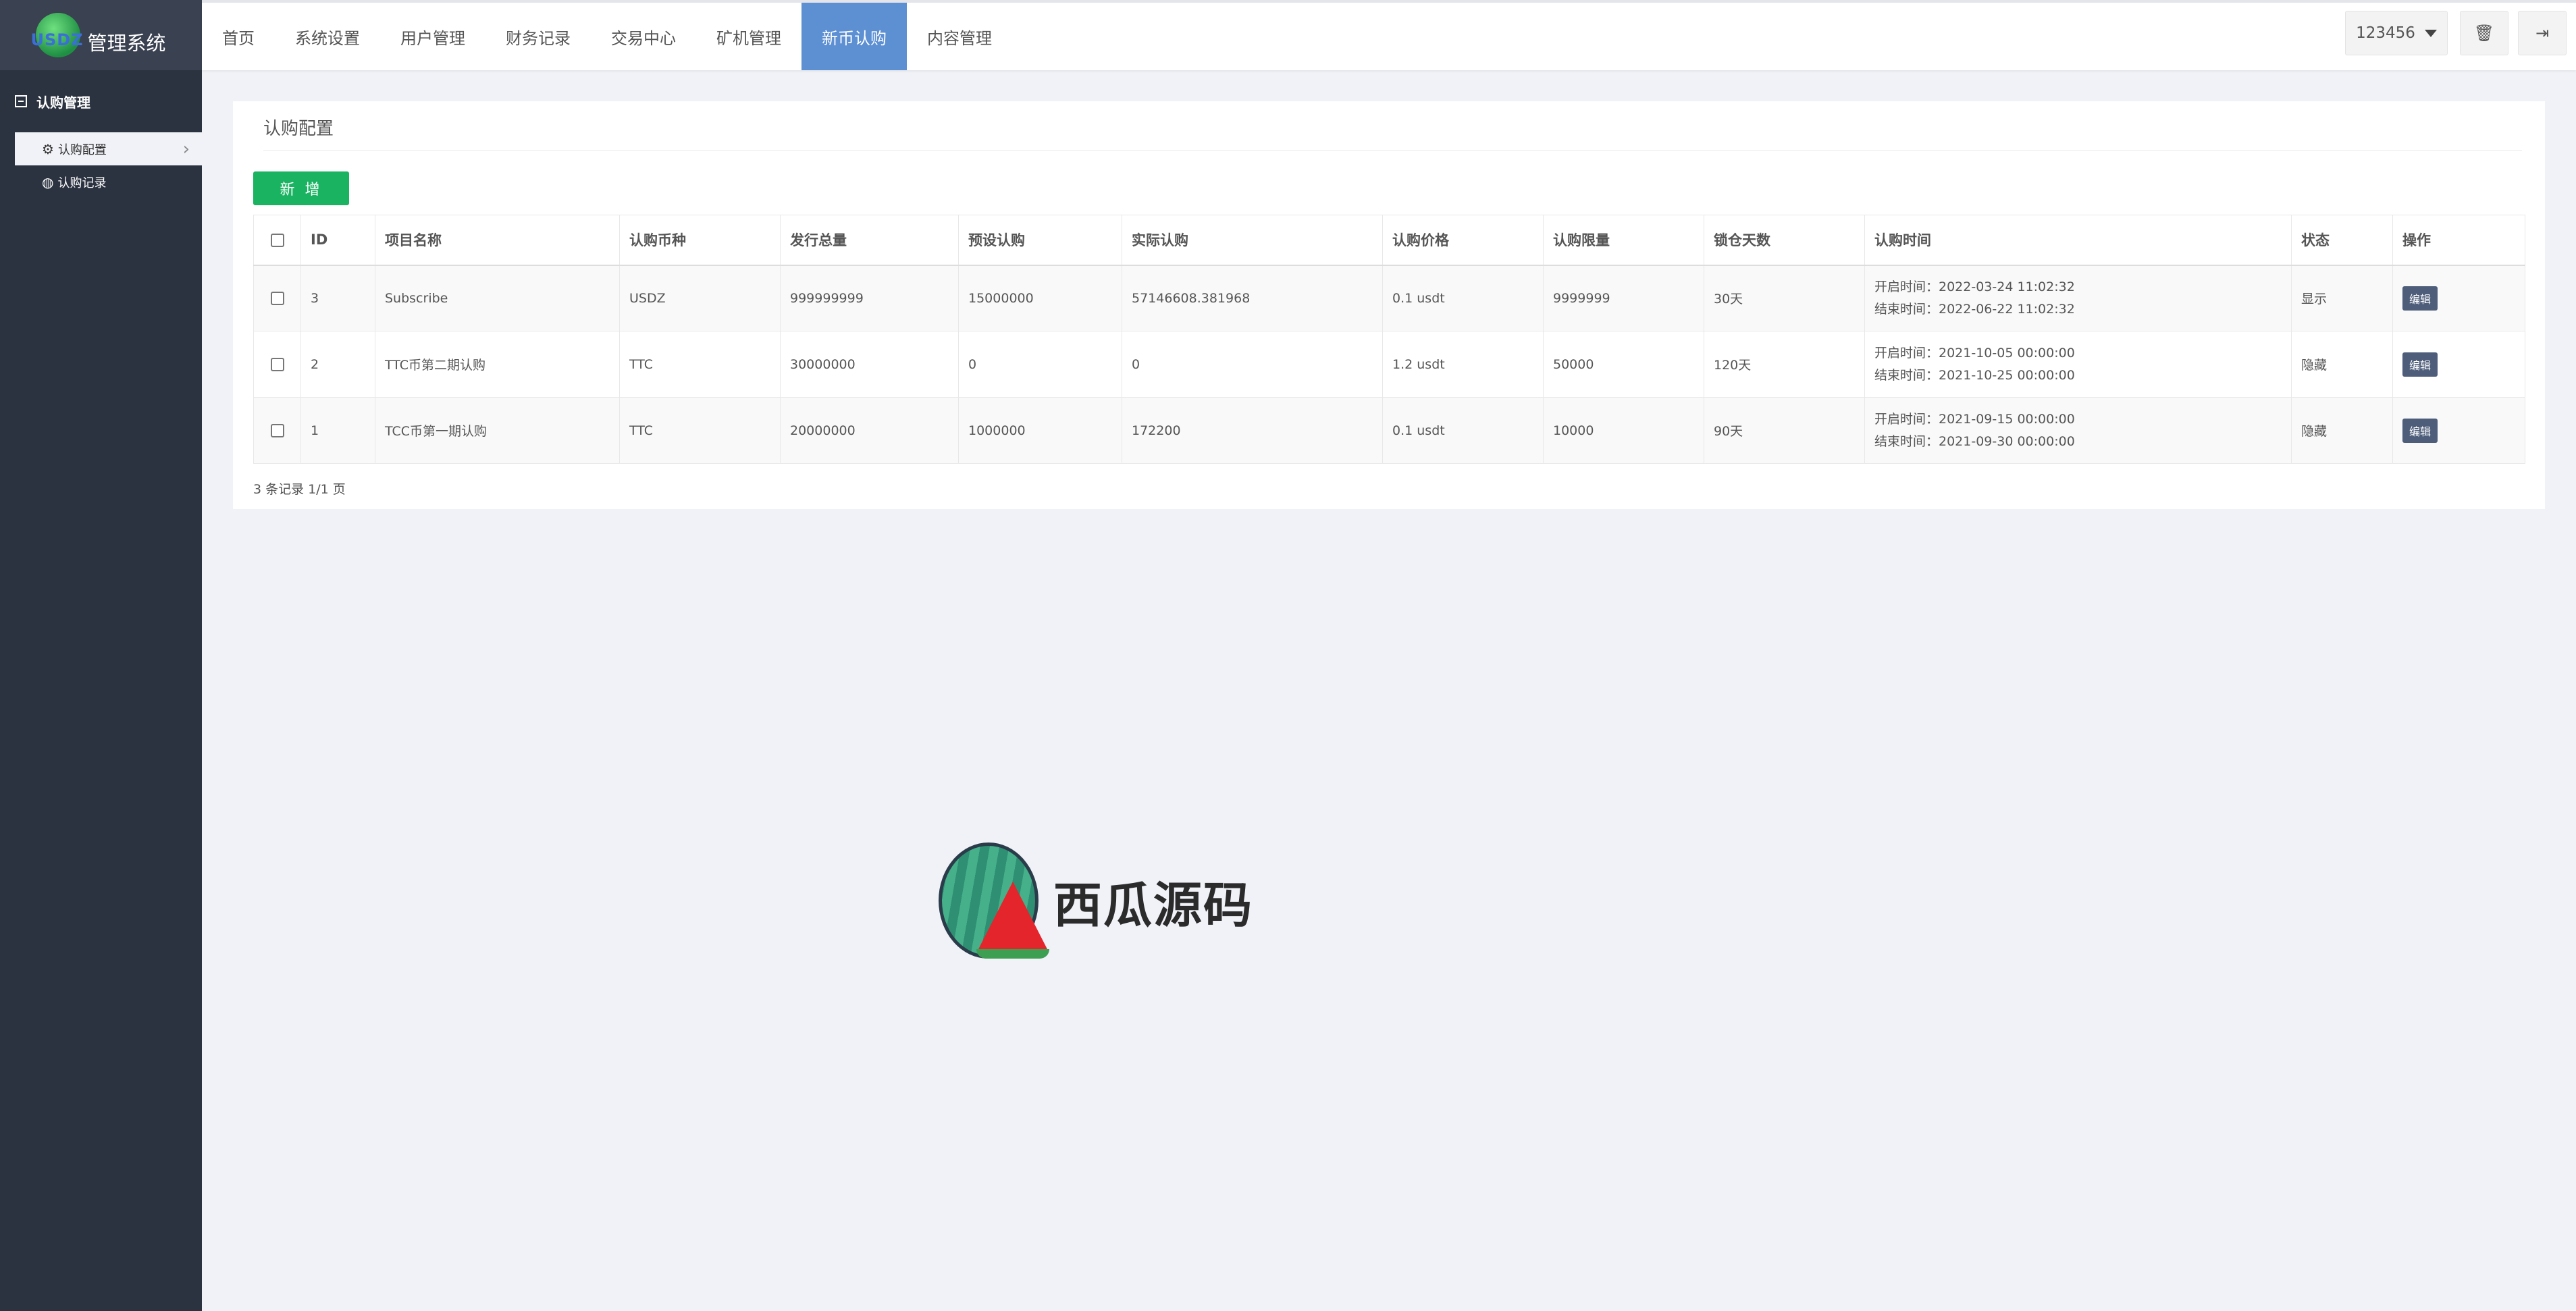 The image size is (2576, 1311). Describe the element at coordinates (2386, 33) in the screenshot. I see `username: 123456` at that location.